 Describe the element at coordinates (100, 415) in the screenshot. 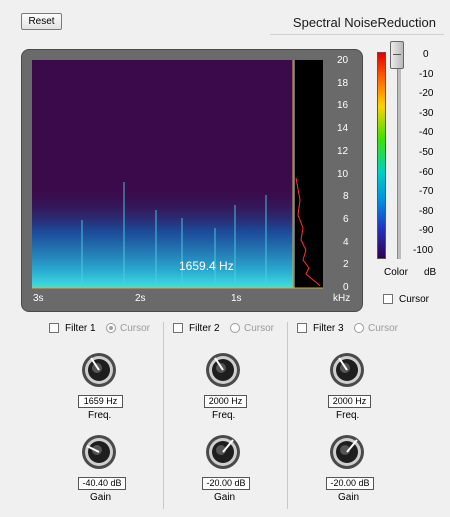

I see `filter-1-freq-label: Freq.` at that location.